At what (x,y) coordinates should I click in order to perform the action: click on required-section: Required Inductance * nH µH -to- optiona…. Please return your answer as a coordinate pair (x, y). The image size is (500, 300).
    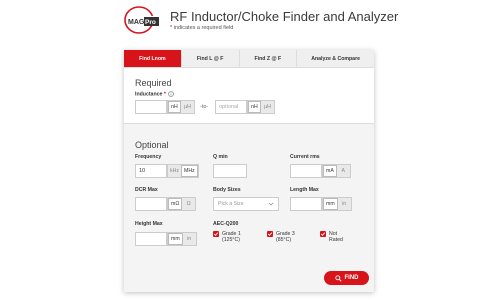
    Looking at the image, I should click on (249, 95).